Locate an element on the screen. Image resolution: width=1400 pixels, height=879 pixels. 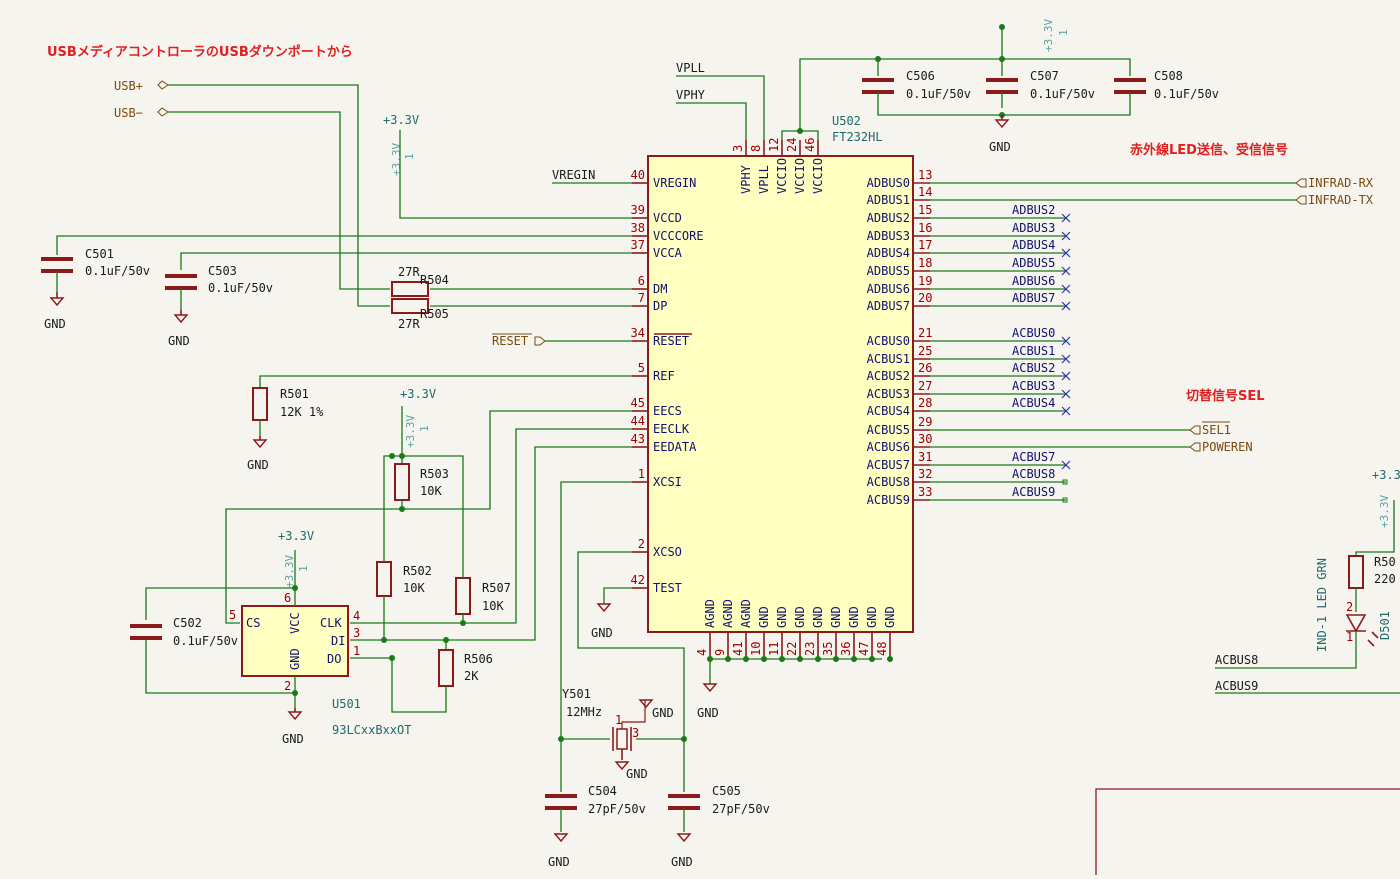
r501-ref: R501 is located at coordinates (294, 394).